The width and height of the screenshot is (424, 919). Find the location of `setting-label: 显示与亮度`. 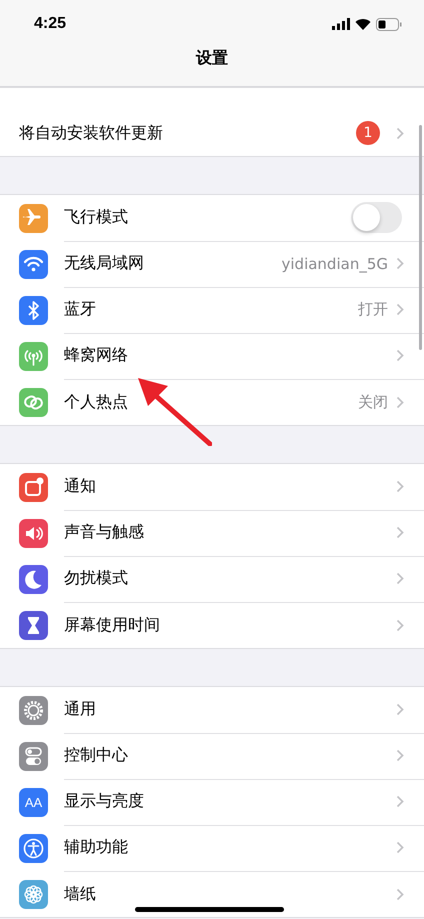

setting-label: 显示与亮度 is located at coordinates (226, 801).